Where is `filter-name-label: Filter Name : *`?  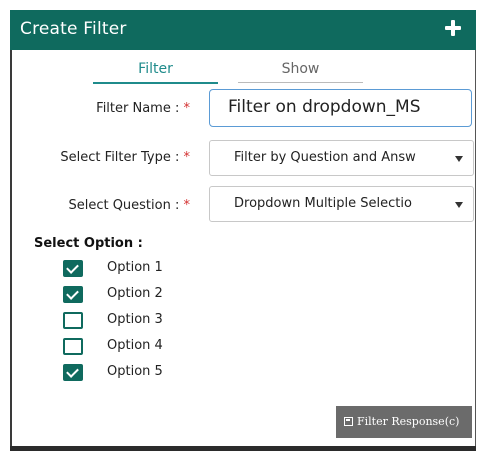 filter-name-label: Filter Name : * is located at coordinates (115, 108).